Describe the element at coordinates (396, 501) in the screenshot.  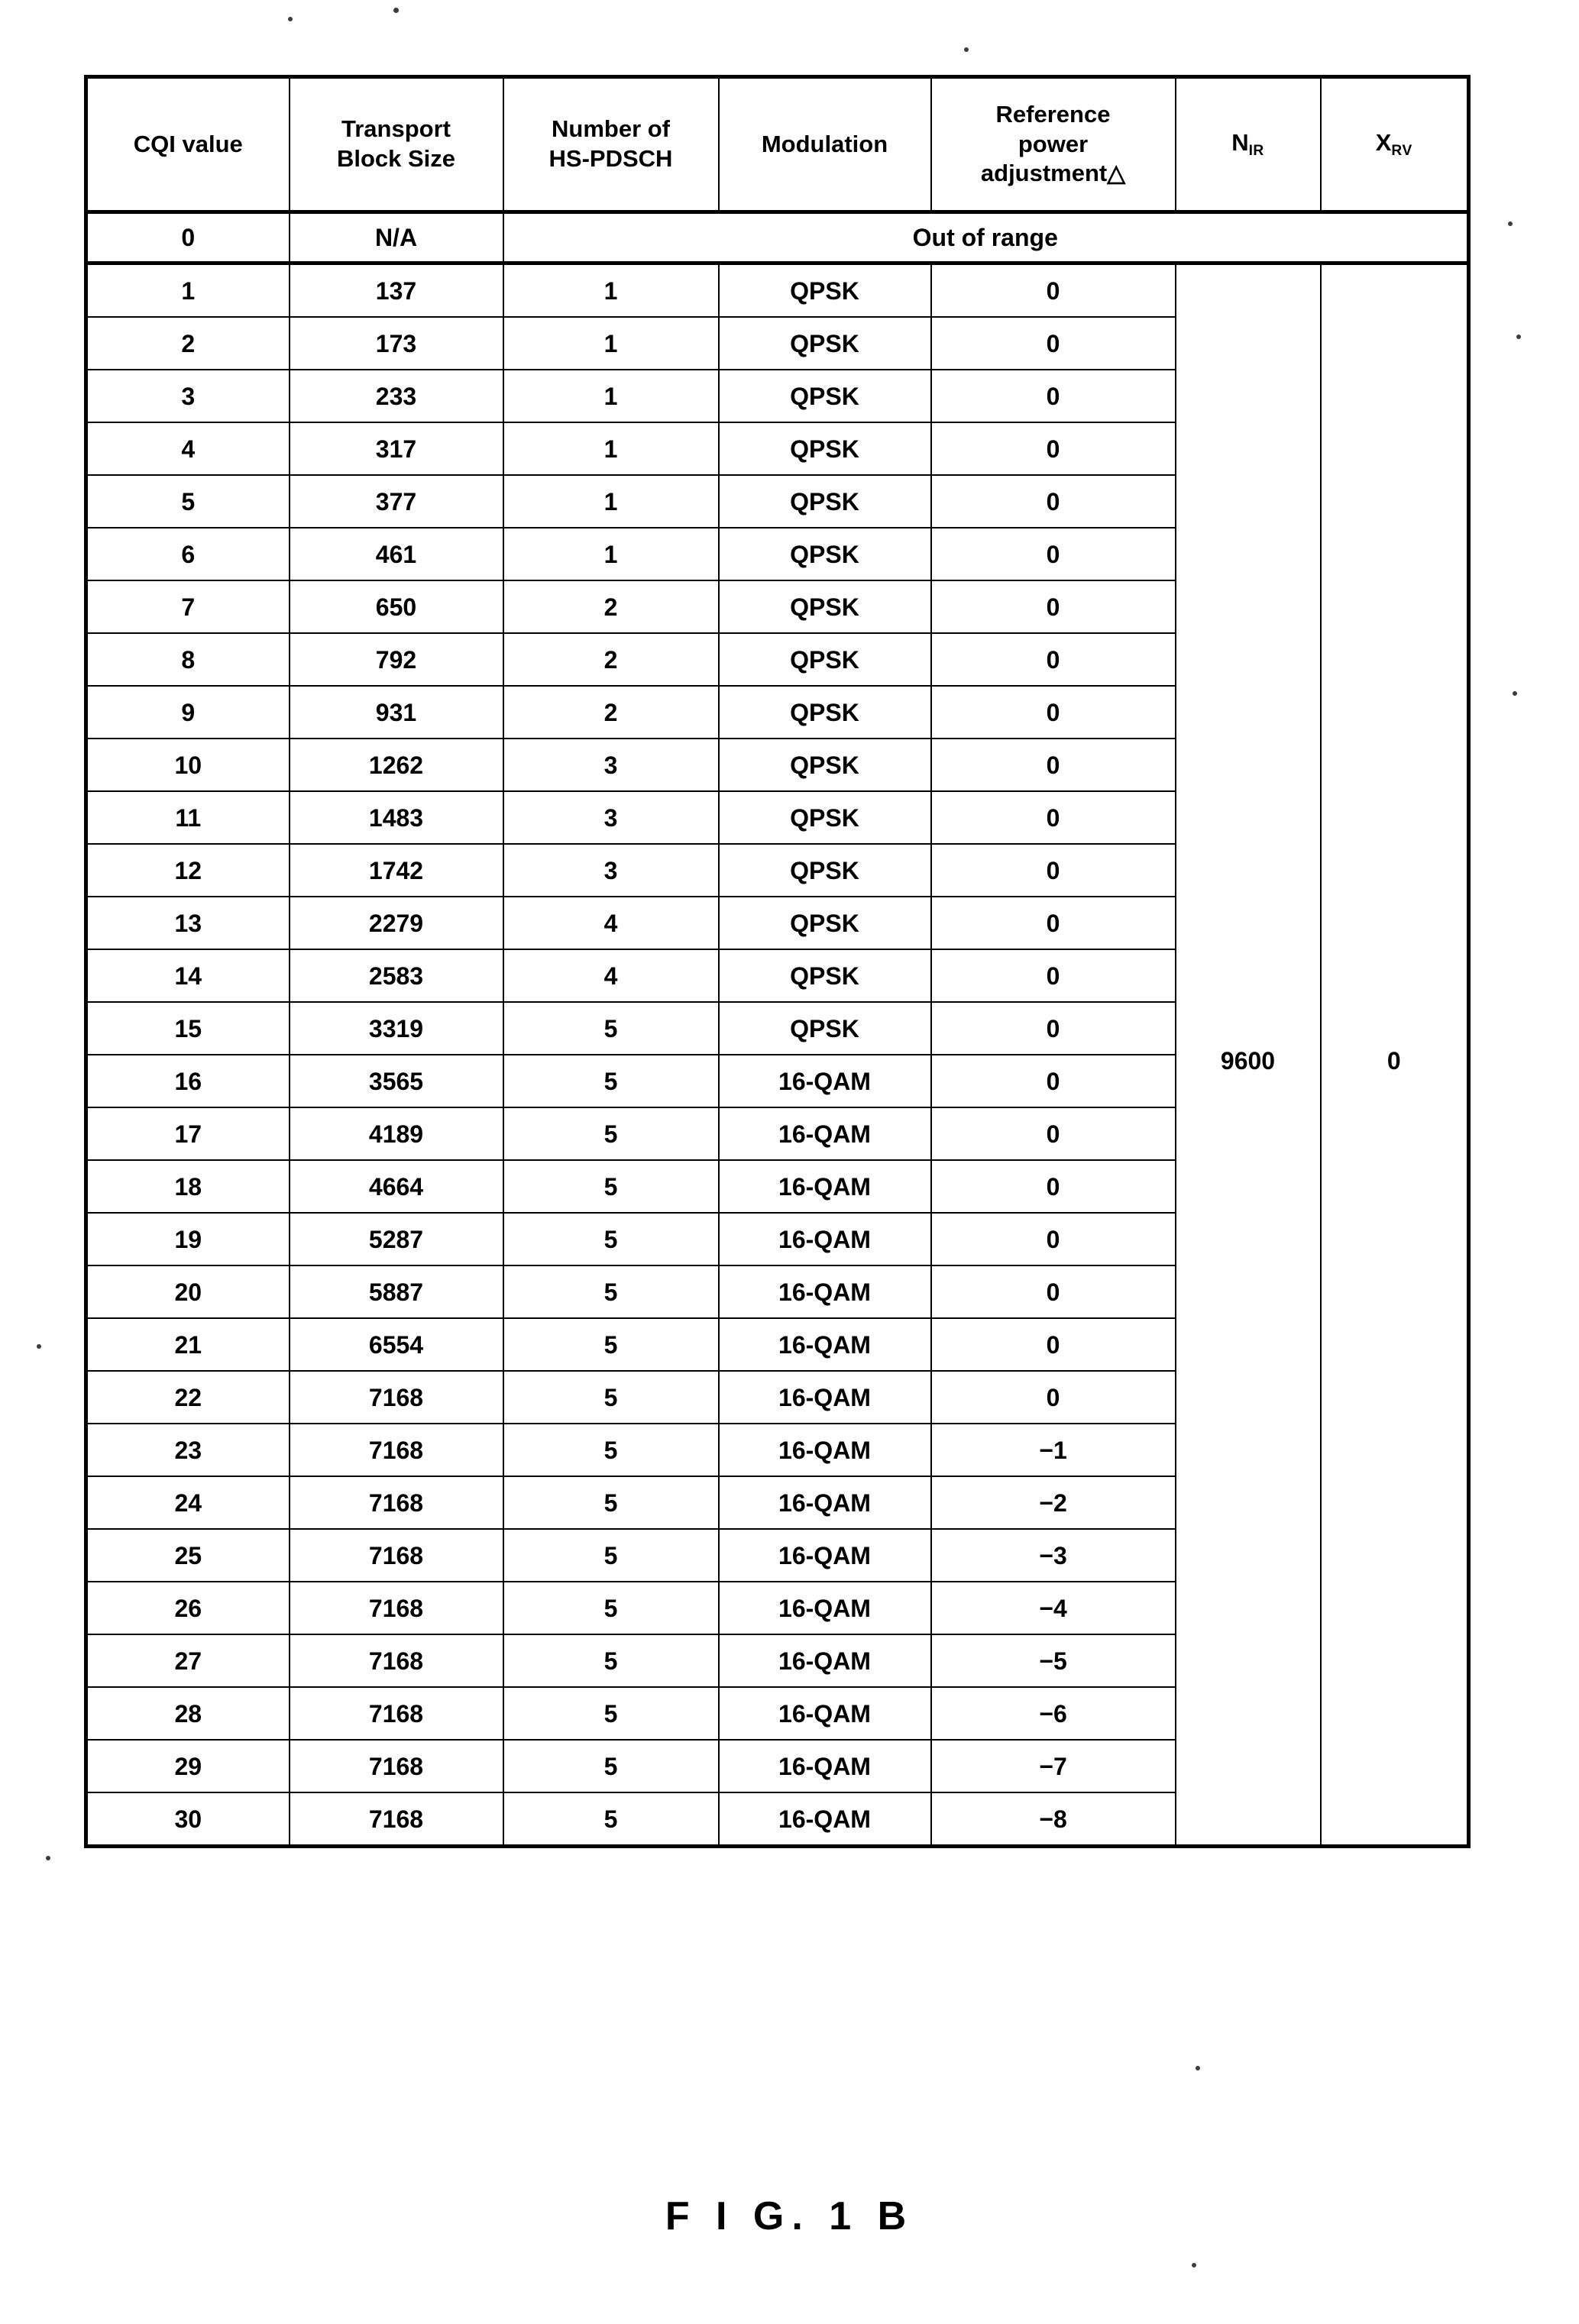
I see `cell-transport-block-size: 377` at that location.